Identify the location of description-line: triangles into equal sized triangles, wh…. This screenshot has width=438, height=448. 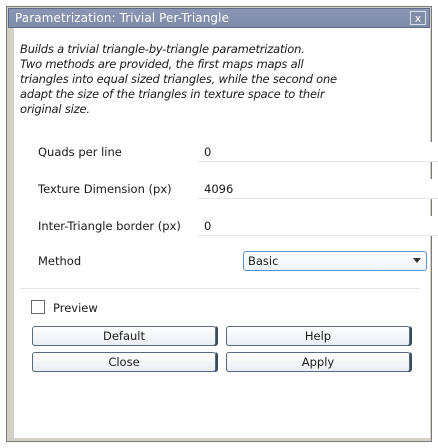
(178, 79).